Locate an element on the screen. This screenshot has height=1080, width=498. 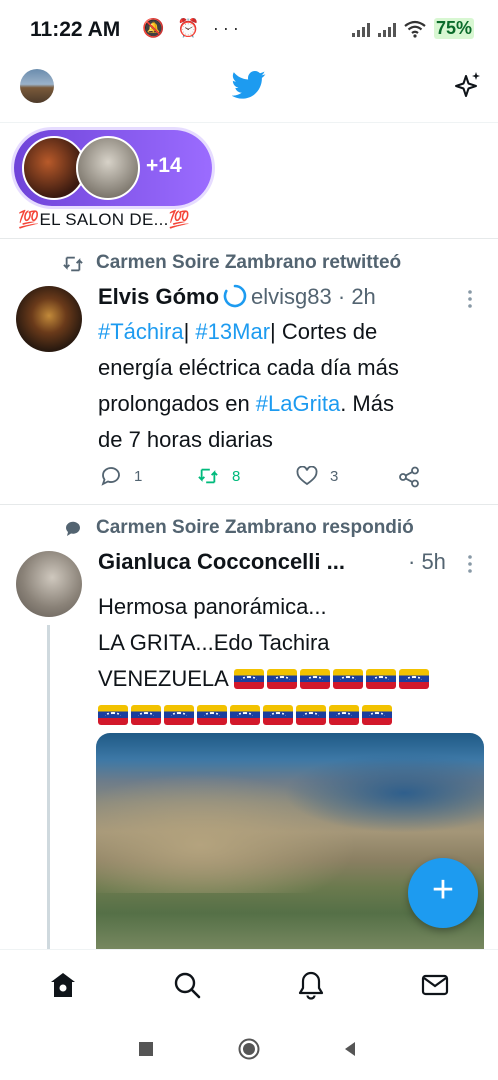
bottom-tab-bar is located at coordinates (249, 985).